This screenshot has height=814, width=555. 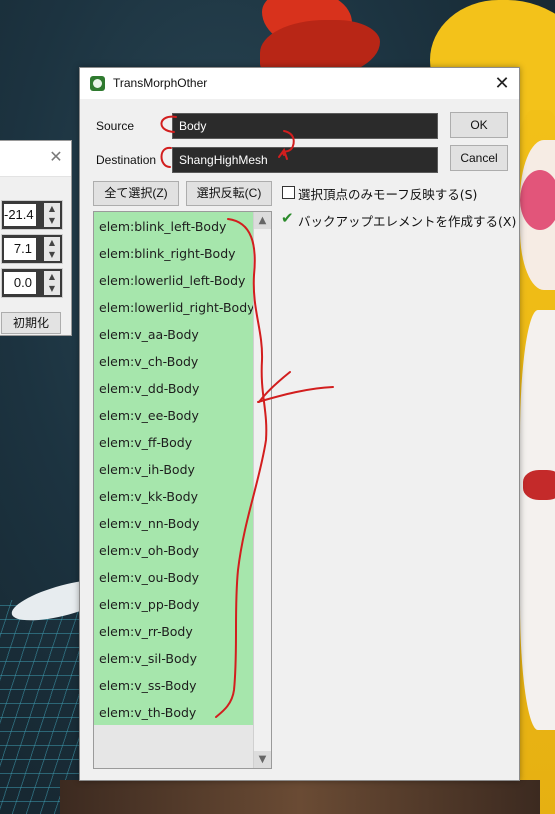 What do you see at coordinates (388, 194) in the screenshot?
I see `checkbox-label: 選択頂点のみモーフ反映する(S)` at bounding box center [388, 194].